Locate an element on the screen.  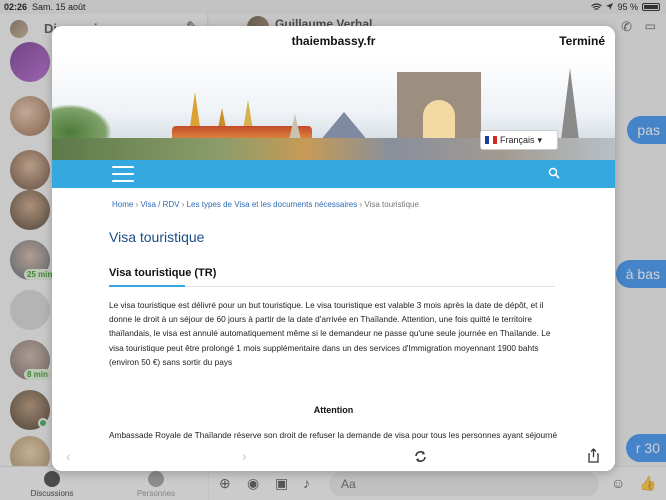
breadcrumb-visa: Visa / RDV is located at coordinates (159, 204).